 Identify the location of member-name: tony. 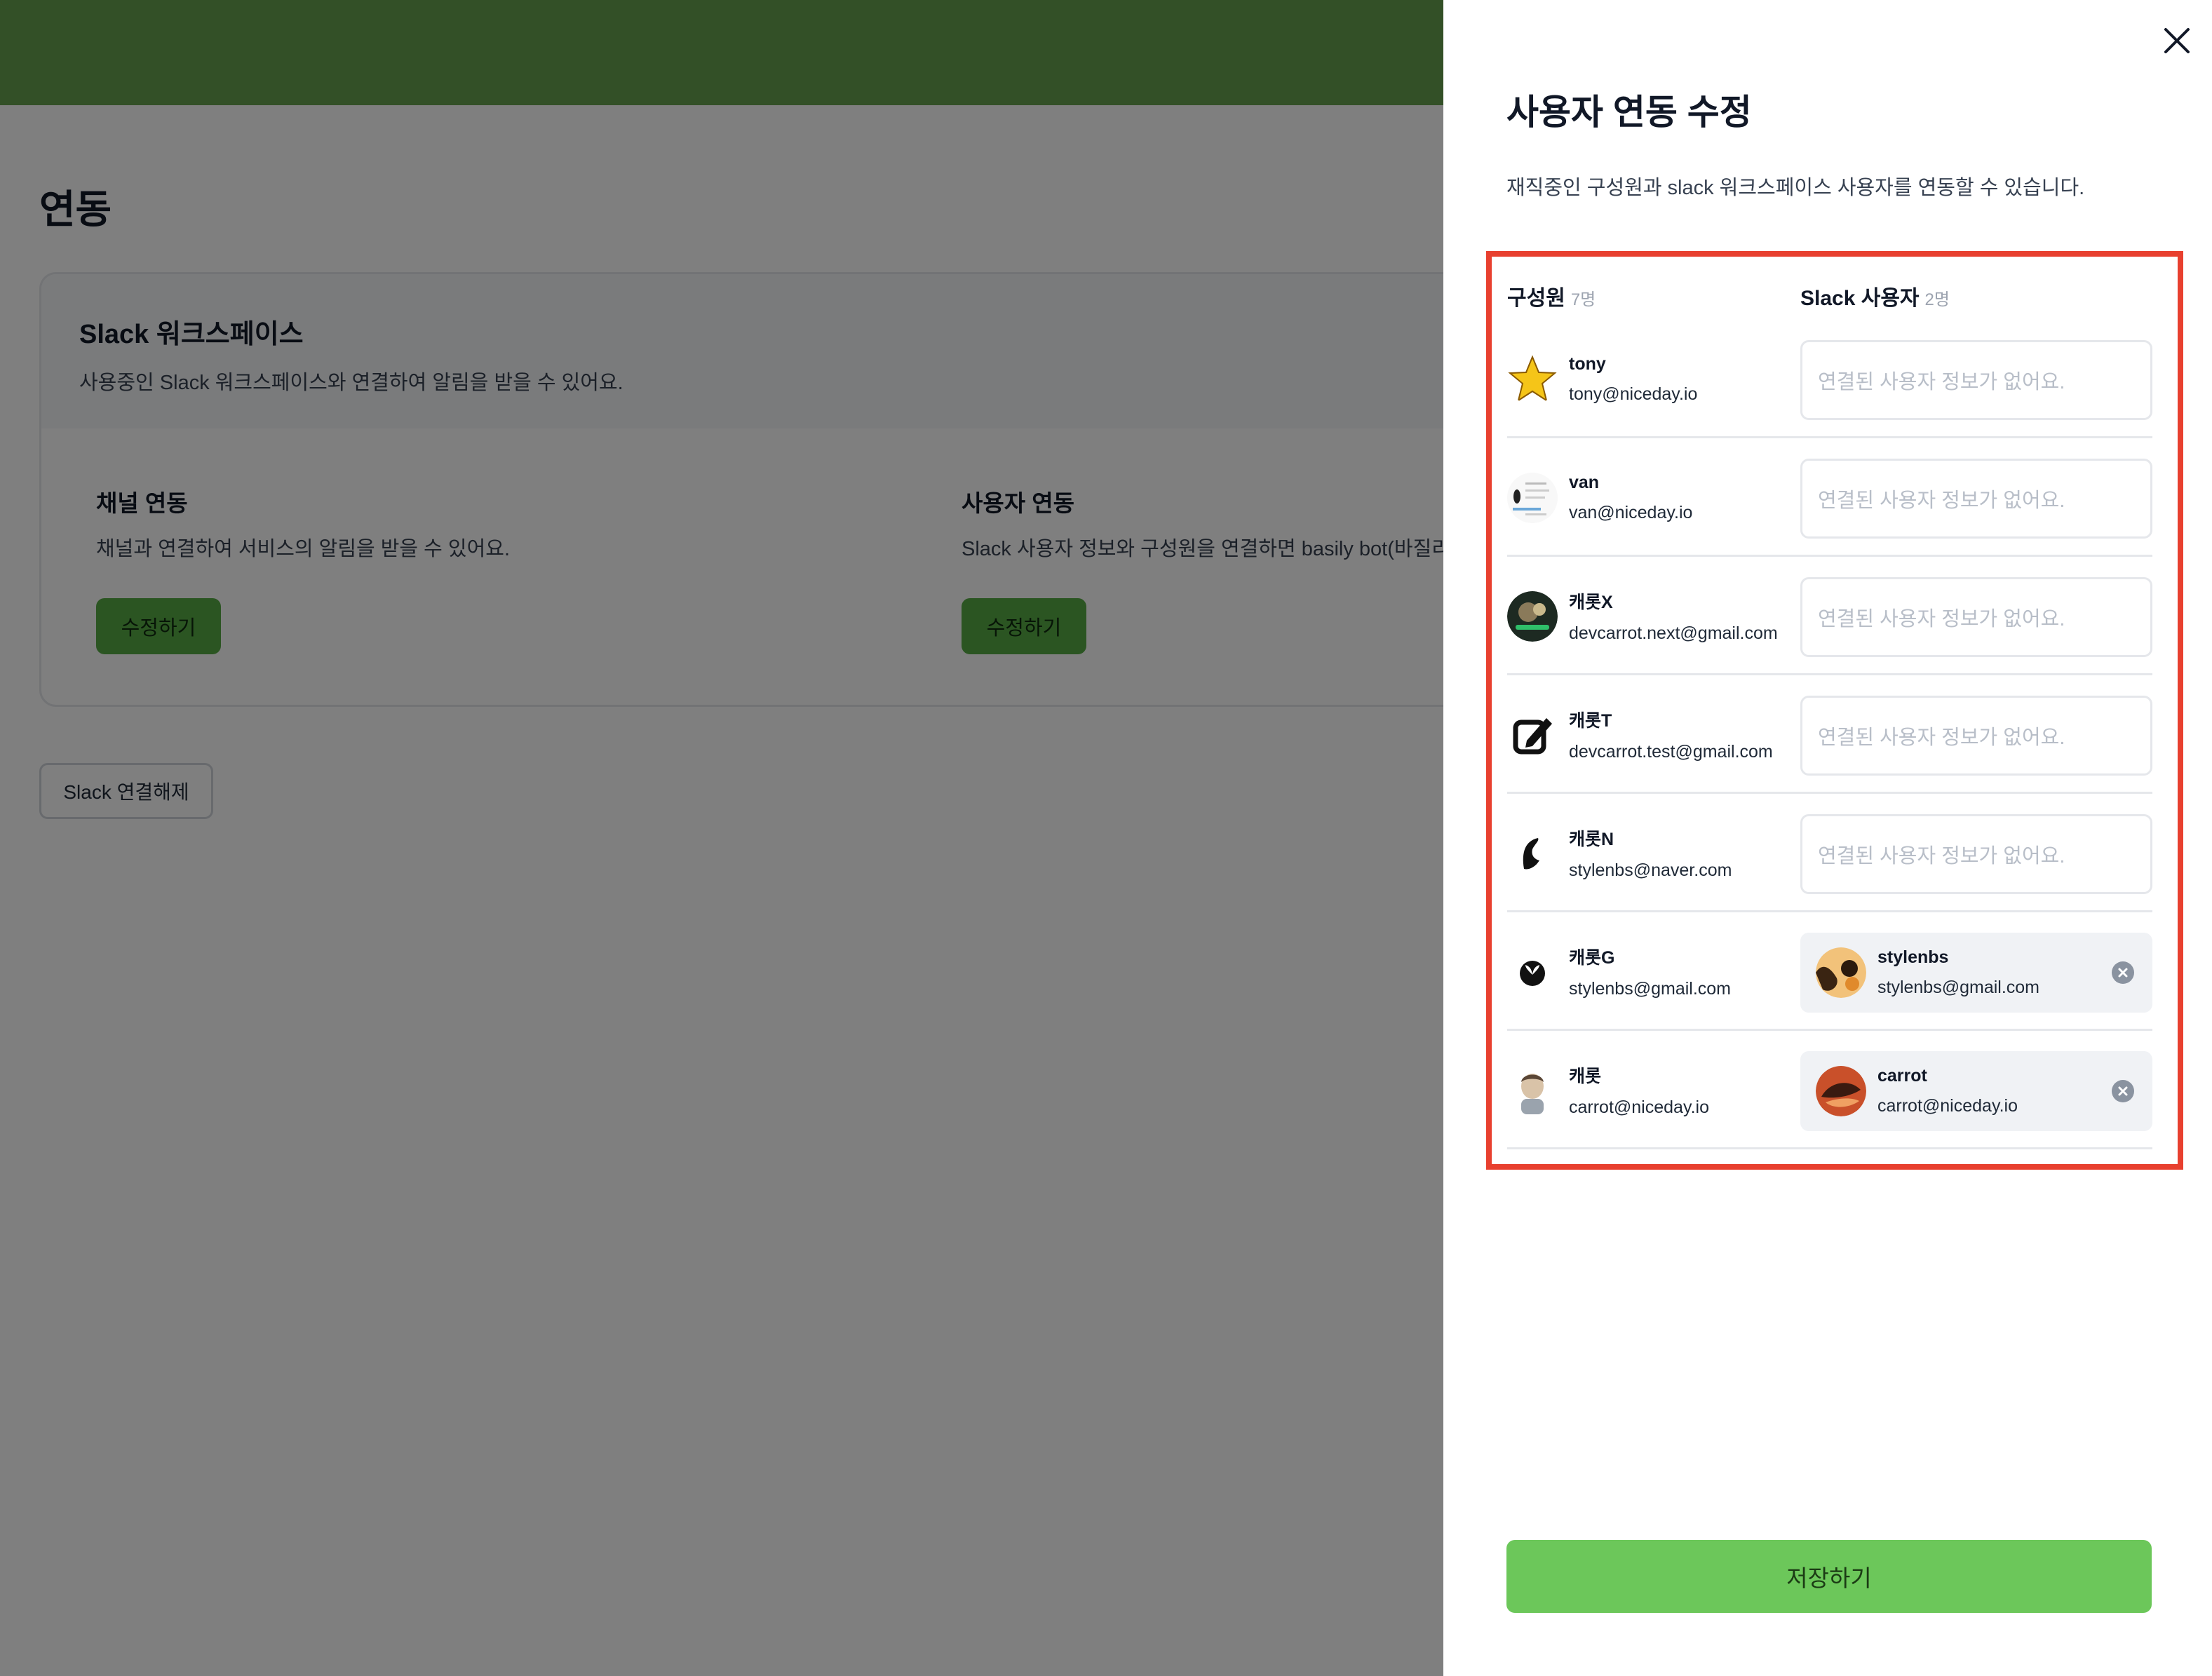
(1587, 363).